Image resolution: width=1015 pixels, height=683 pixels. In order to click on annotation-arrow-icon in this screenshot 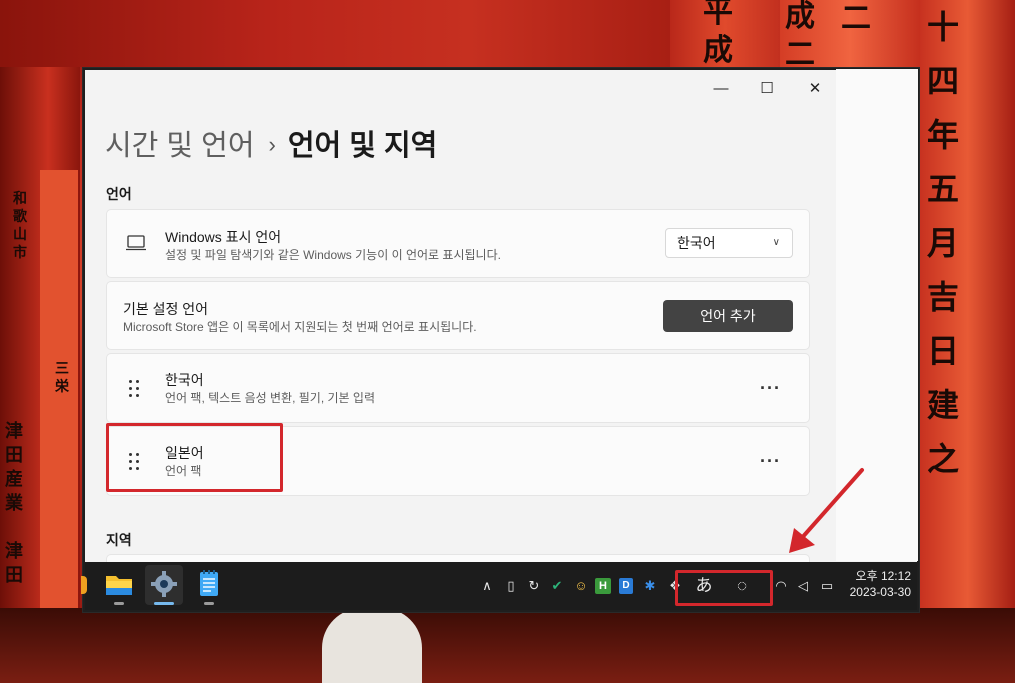, I will do `click(826, 510)`.